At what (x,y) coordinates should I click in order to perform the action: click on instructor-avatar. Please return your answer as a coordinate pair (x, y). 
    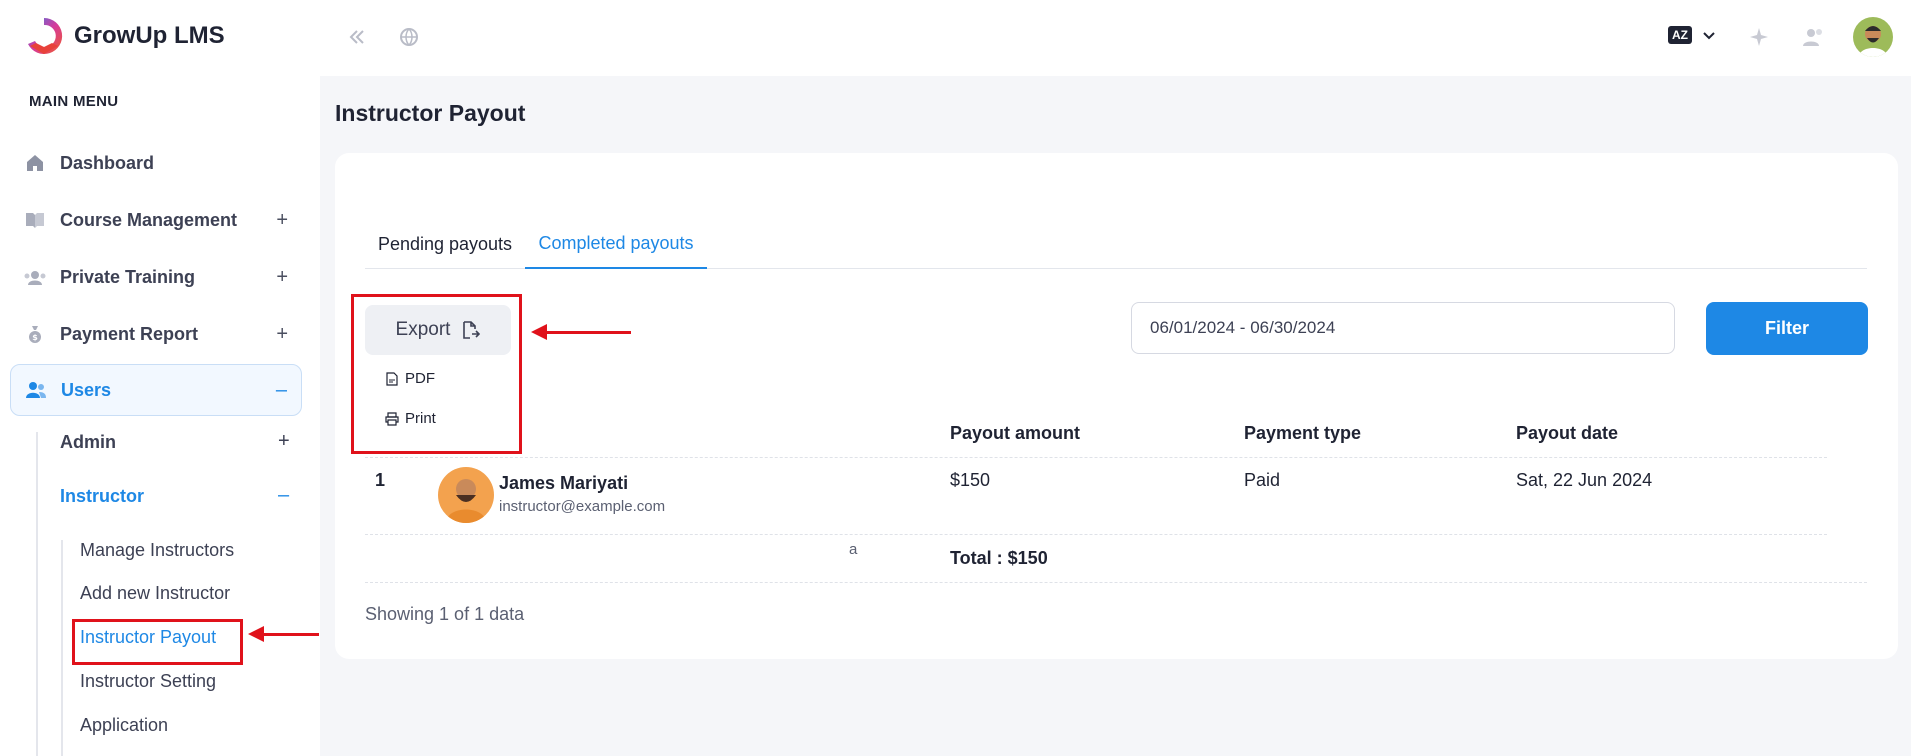
    Looking at the image, I should click on (466, 495).